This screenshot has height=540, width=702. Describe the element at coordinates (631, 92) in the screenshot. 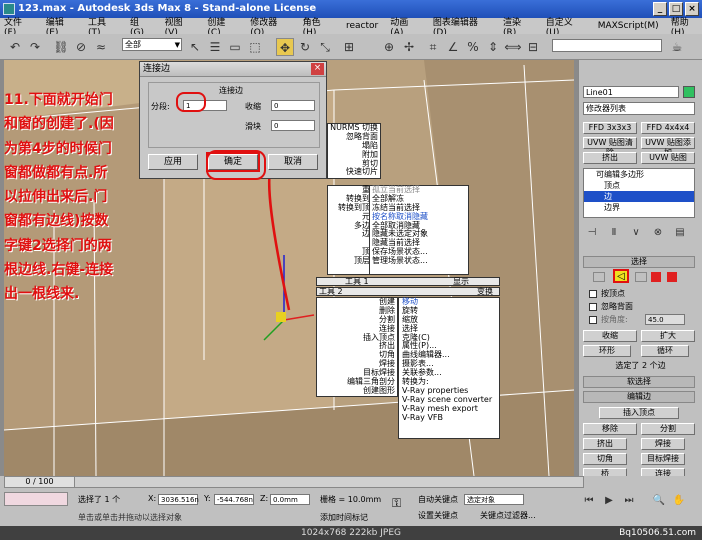

I see `object-name-field: Line01` at that location.